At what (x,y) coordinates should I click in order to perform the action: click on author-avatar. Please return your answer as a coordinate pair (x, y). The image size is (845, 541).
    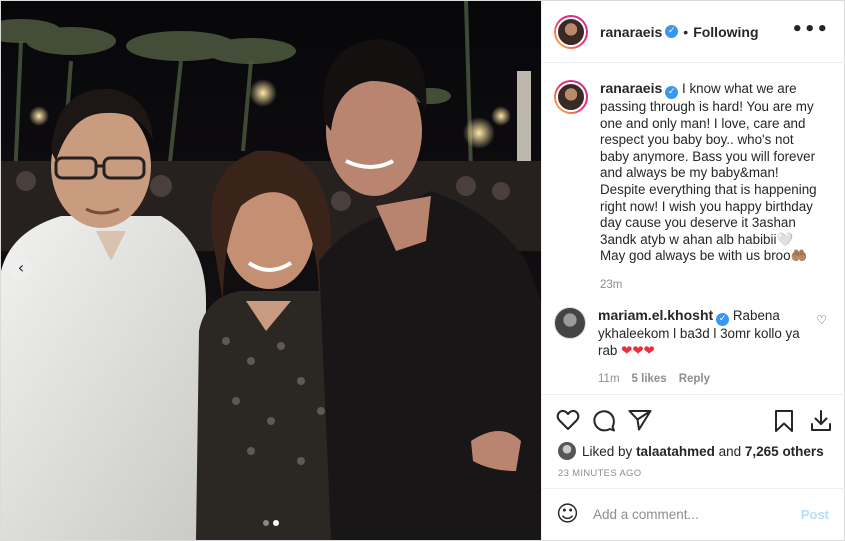
    Looking at the image, I should click on (571, 31).